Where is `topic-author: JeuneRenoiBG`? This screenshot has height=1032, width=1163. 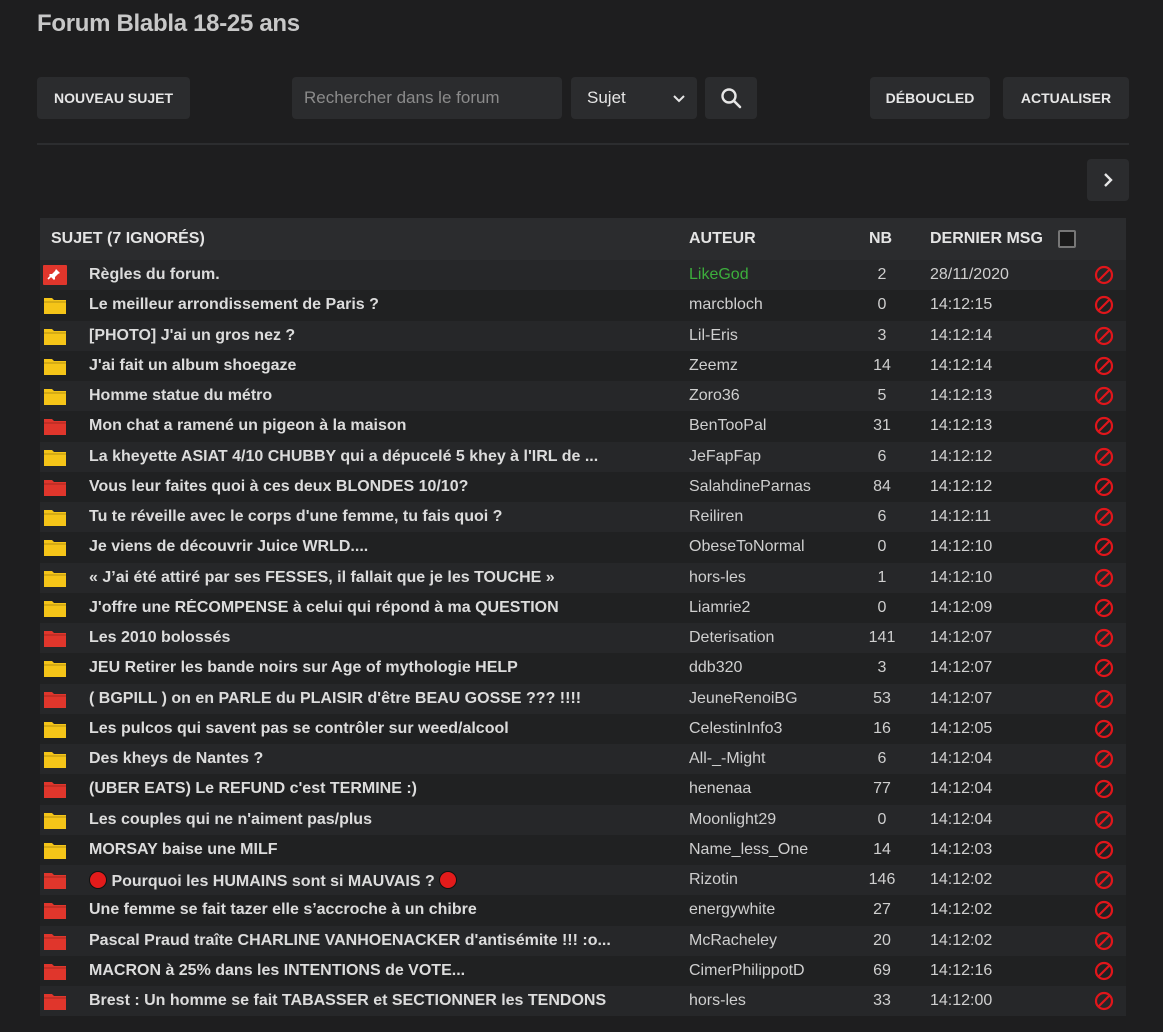
topic-author: JeuneRenoiBG is located at coordinates (743, 699).